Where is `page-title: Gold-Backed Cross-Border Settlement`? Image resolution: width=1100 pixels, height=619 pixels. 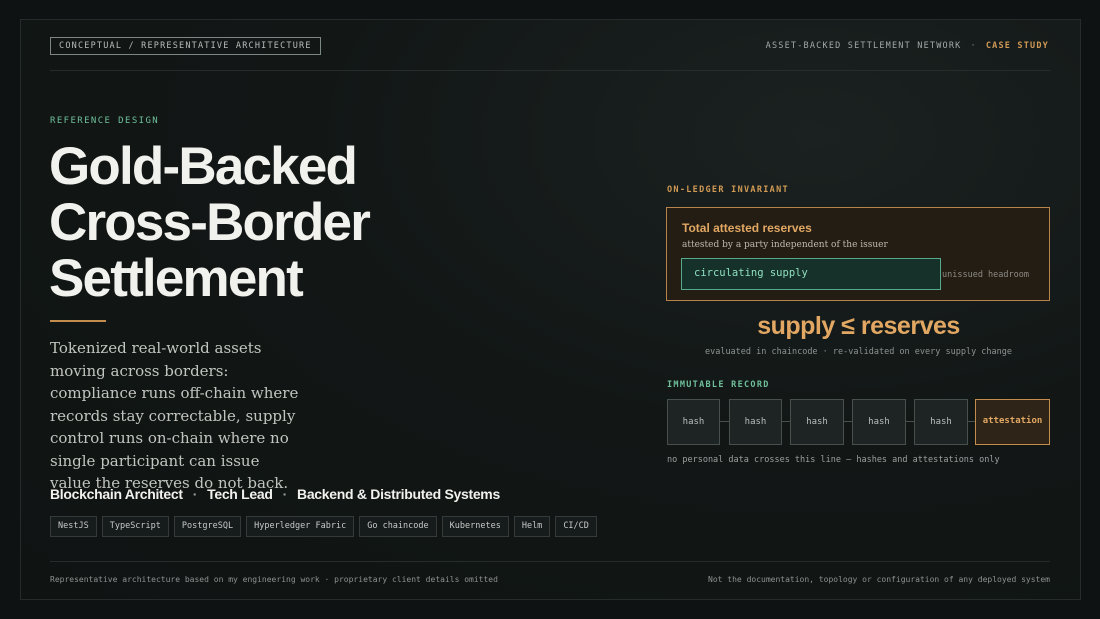
page-title: Gold-Backed Cross-Border Settlement is located at coordinates (249, 223).